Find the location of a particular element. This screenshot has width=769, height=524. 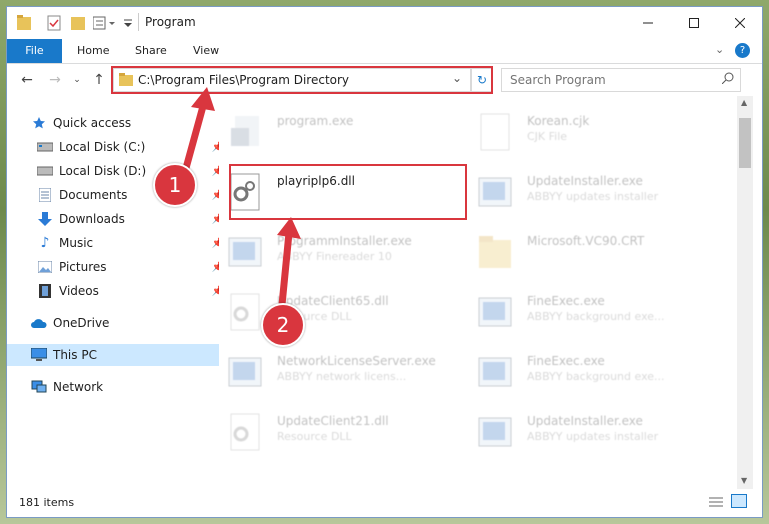

step-2-badge: 2 is located at coordinates (283, 325).